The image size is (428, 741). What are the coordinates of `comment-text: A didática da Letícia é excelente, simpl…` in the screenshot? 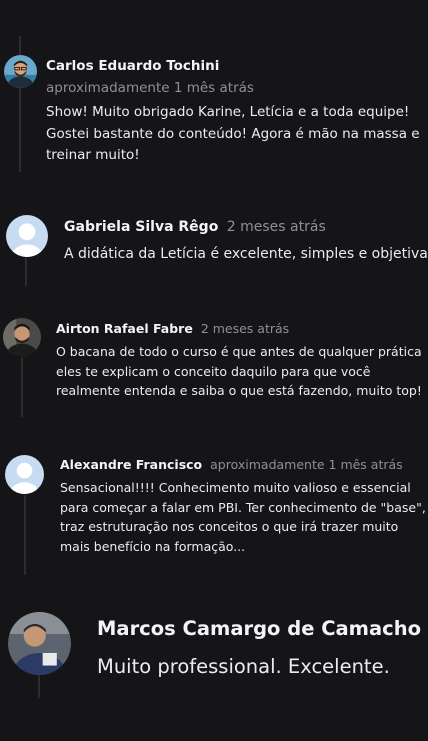 It's located at (246, 254).